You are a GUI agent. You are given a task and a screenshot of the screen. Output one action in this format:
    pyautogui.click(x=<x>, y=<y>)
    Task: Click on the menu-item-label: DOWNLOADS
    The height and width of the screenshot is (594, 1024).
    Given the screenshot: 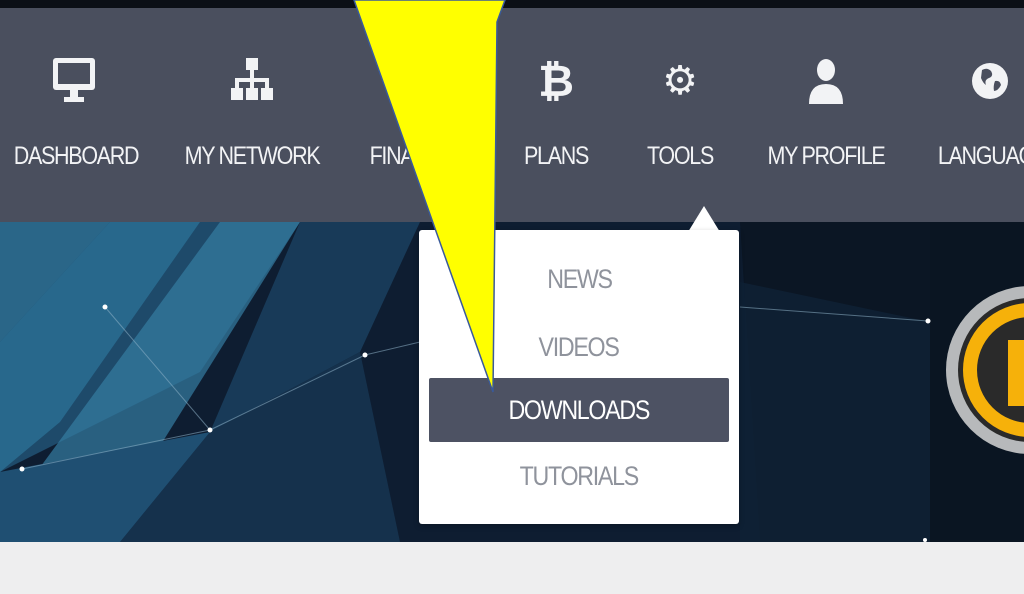 What is the action you would take?
    pyautogui.click(x=579, y=409)
    